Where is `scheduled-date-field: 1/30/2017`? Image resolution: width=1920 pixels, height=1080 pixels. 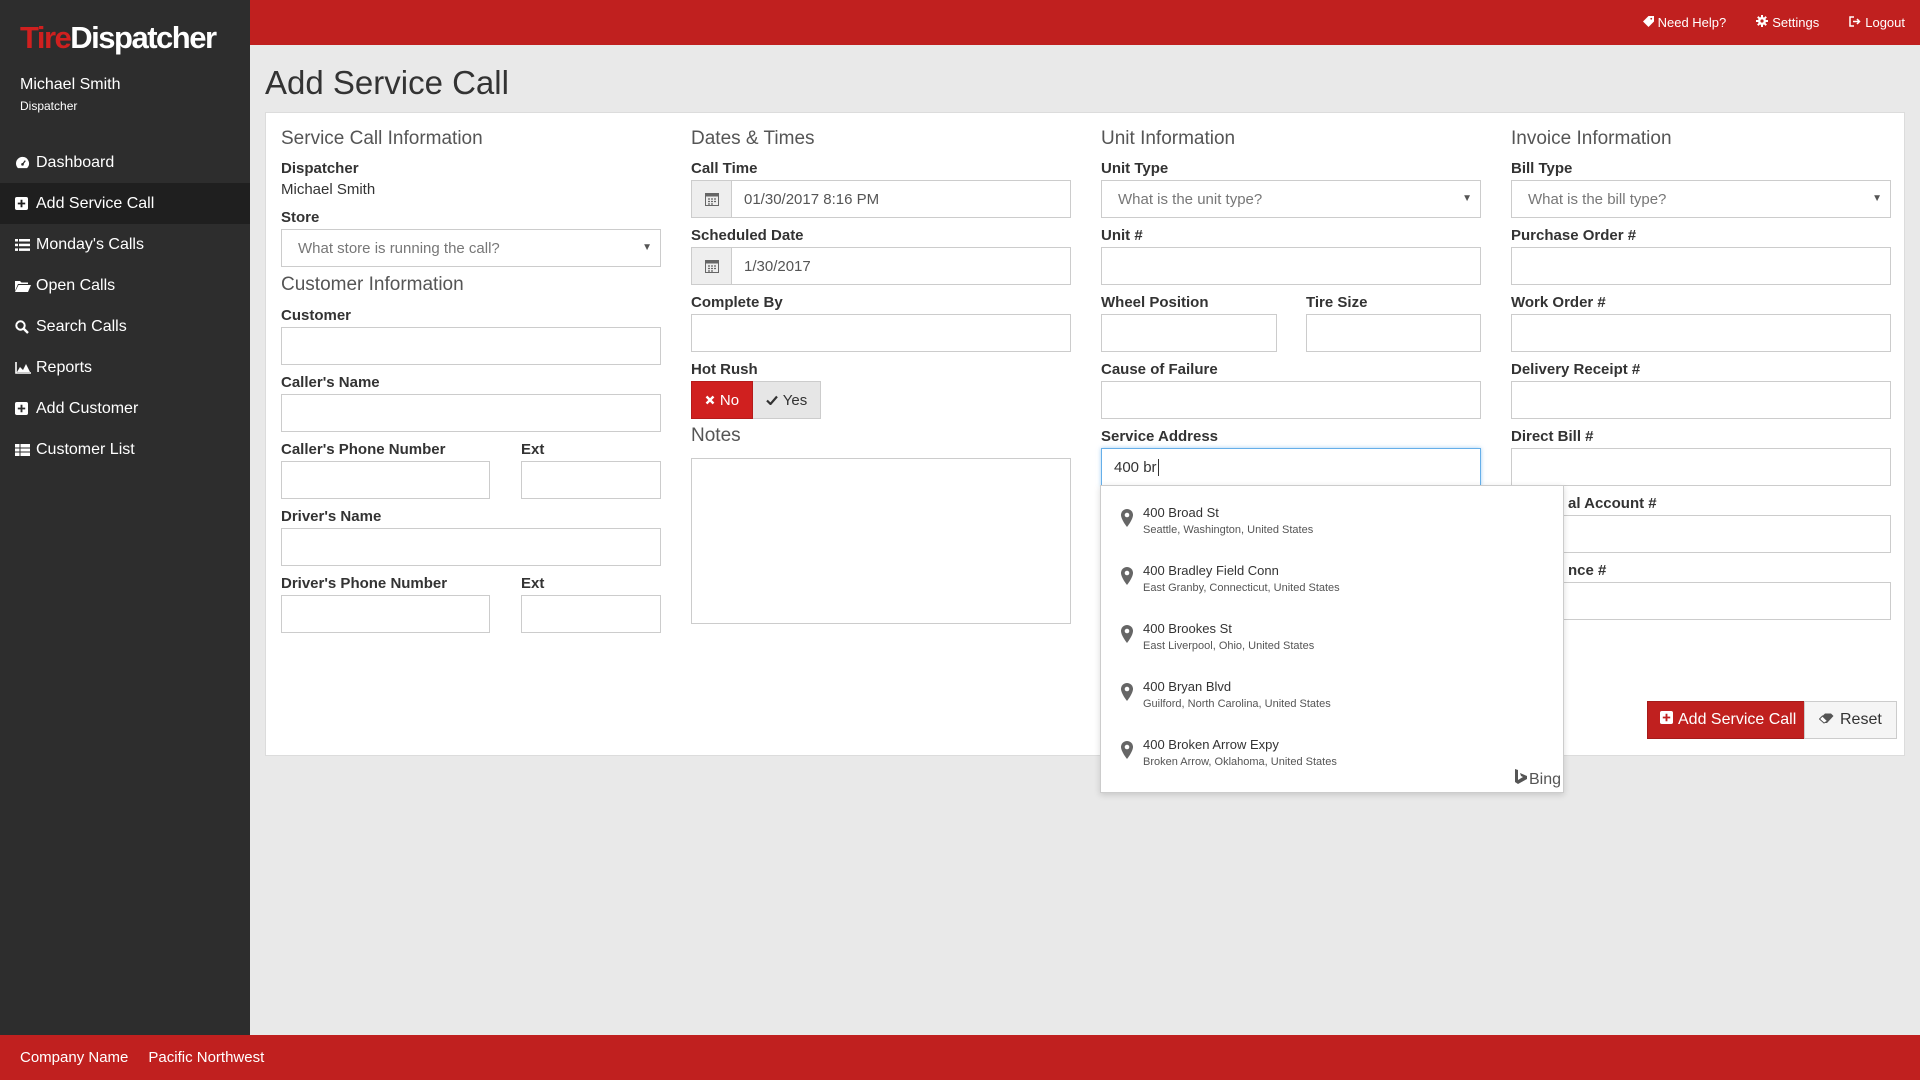 scheduled-date-field: 1/30/2017 is located at coordinates (881, 266).